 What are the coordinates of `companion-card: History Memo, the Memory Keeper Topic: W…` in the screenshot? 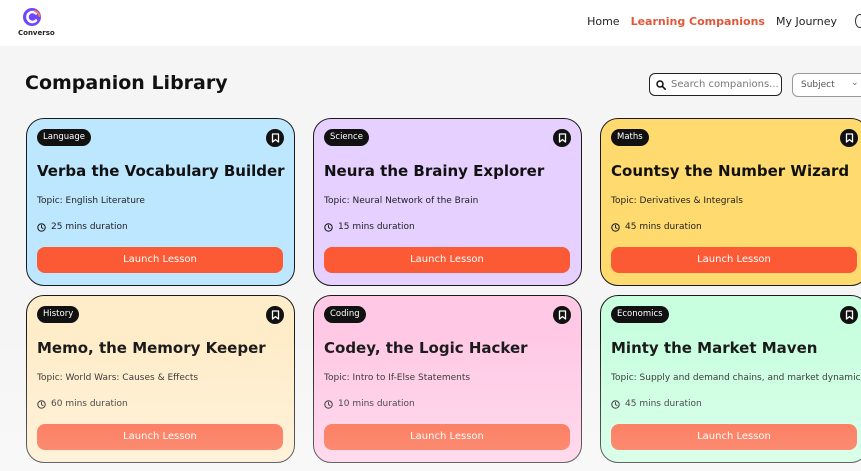 It's located at (160, 379).